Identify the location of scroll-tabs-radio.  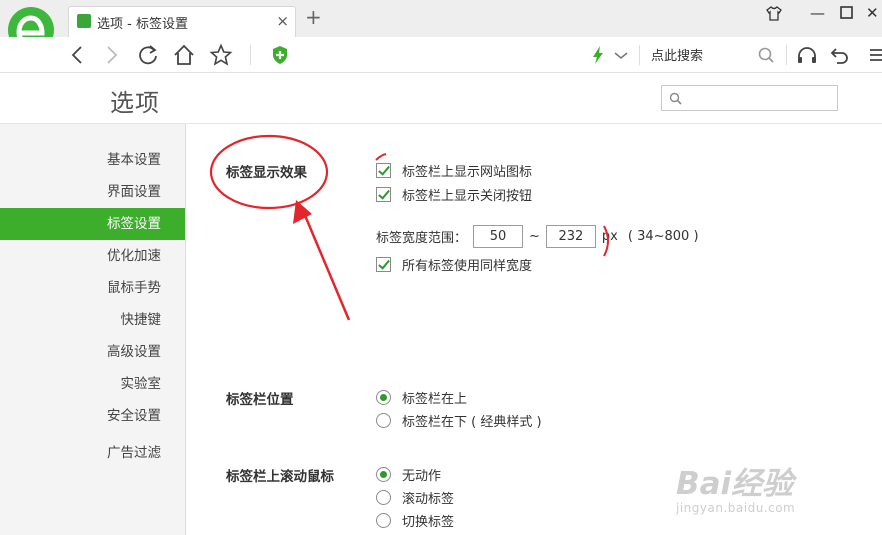
(383, 497).